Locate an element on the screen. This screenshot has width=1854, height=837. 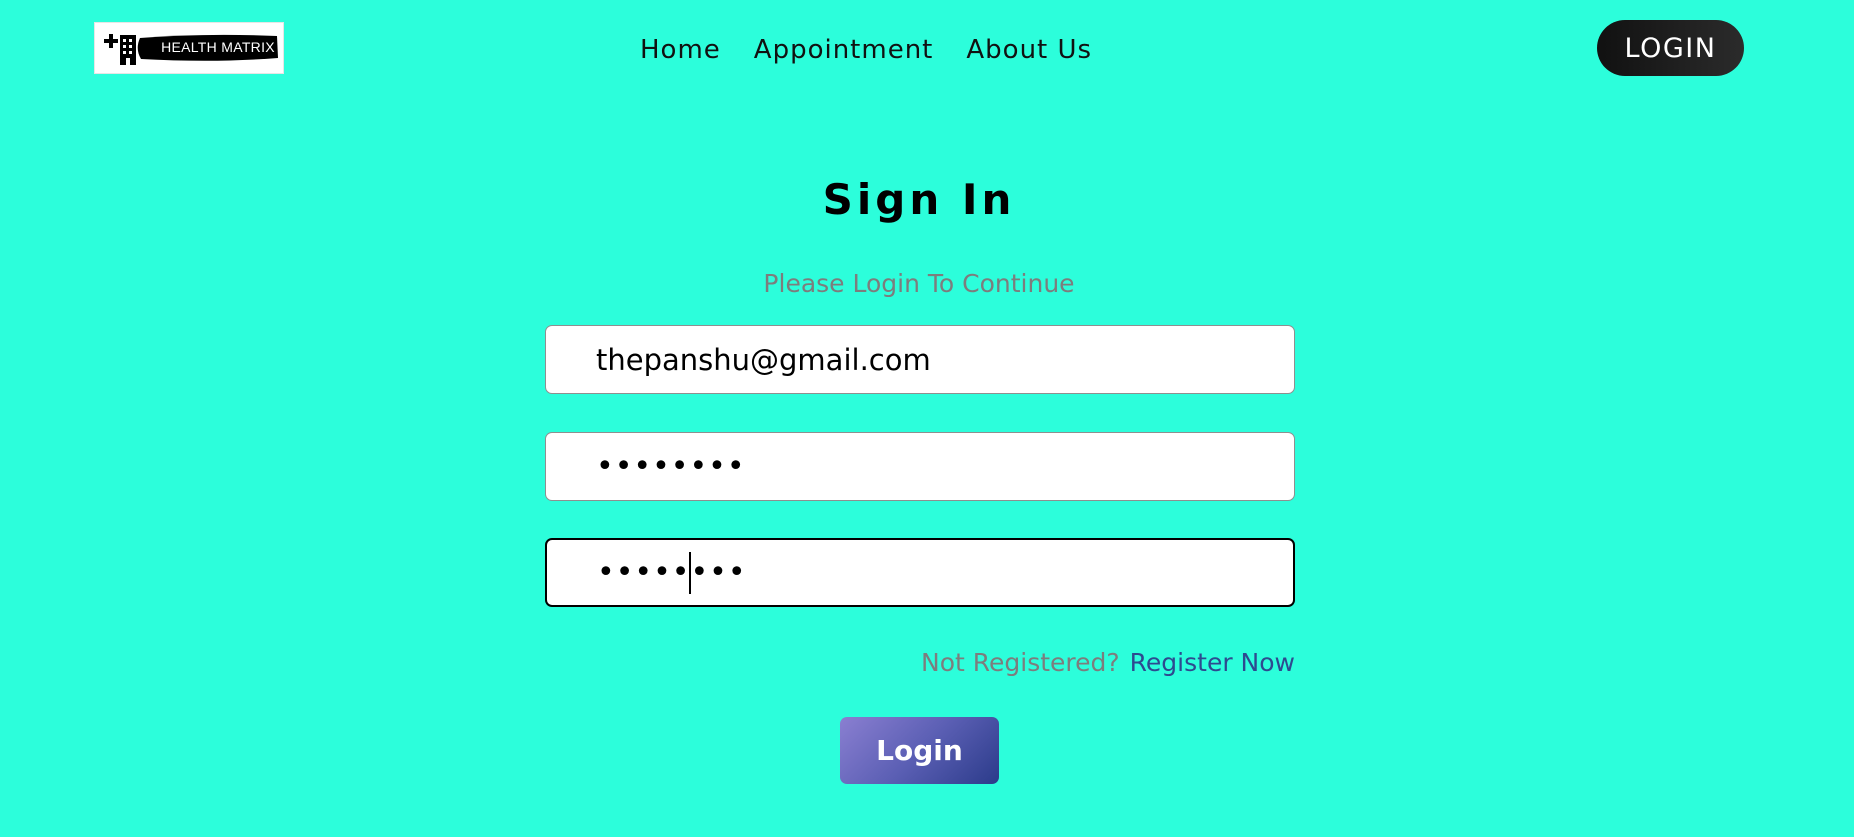
text-caret is located at coordinates (690, 573).